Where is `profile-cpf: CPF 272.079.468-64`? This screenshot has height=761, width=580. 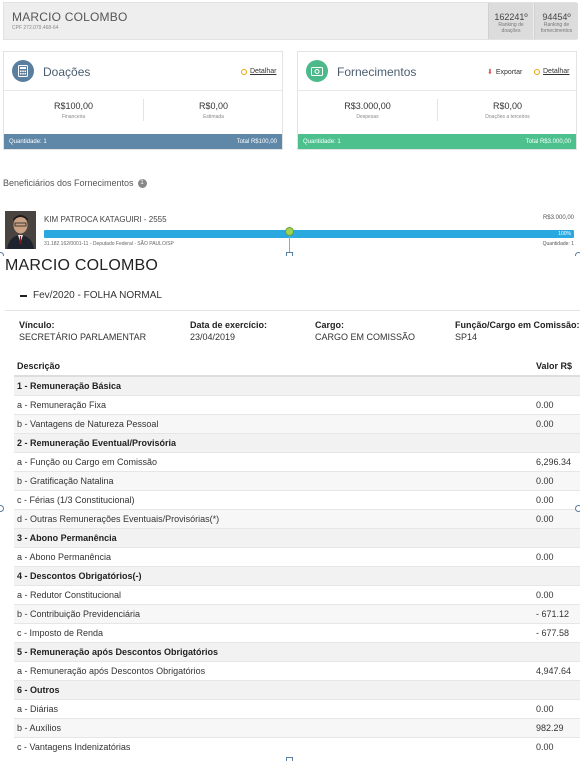 profile-cpf: CPF 272.079.468-64 is located at coordinates (35, 28).